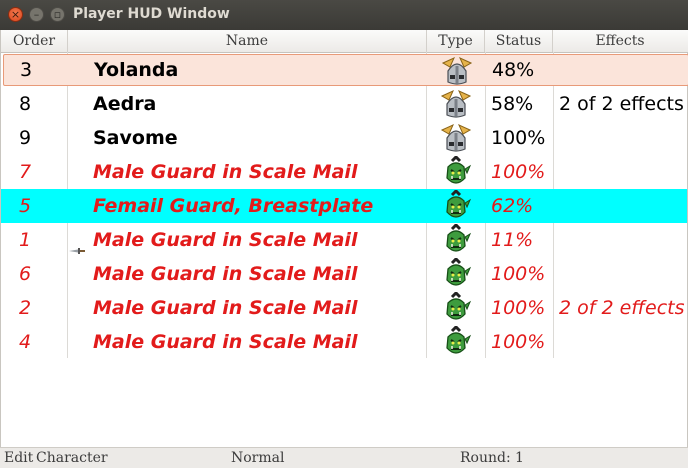 This screenshot has height=468, width=688. I want to click on table-row: 8 Aedra 58% 2 of 2 effects, so click(344, 104).